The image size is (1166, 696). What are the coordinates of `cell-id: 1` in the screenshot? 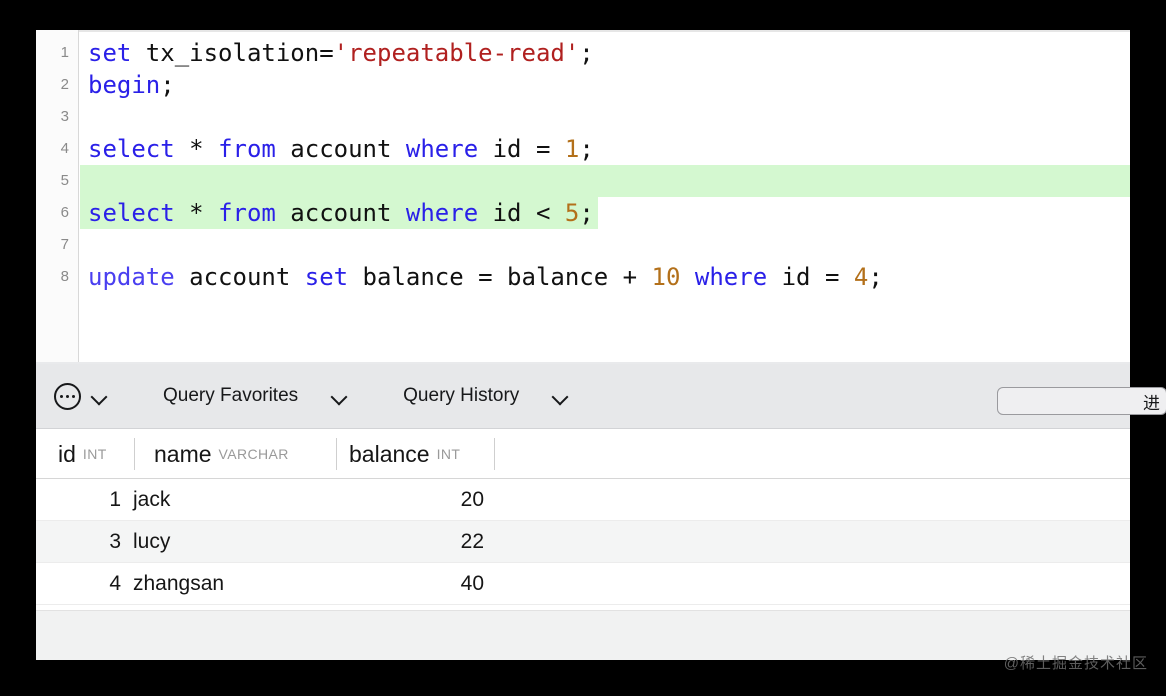 It's located at (78, 500).